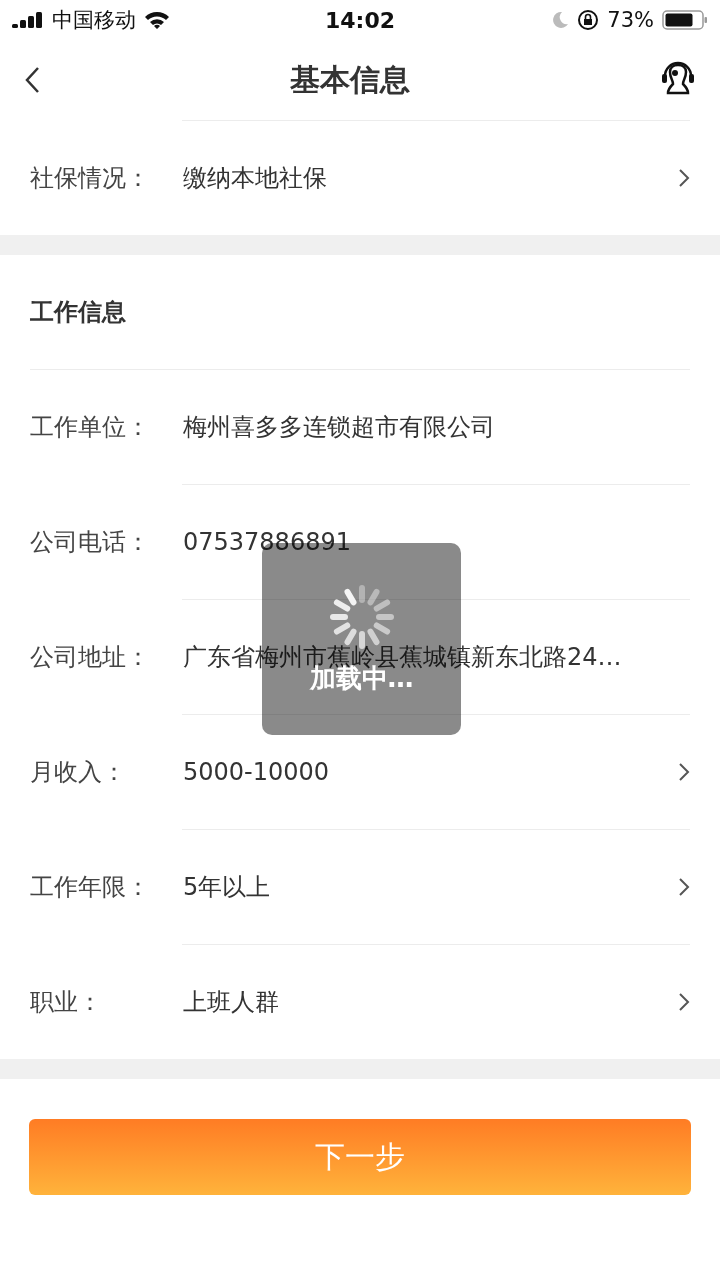  Describe the element at coordinates (157, 20) in the screenshot. I see `wifi-icon` at that location.